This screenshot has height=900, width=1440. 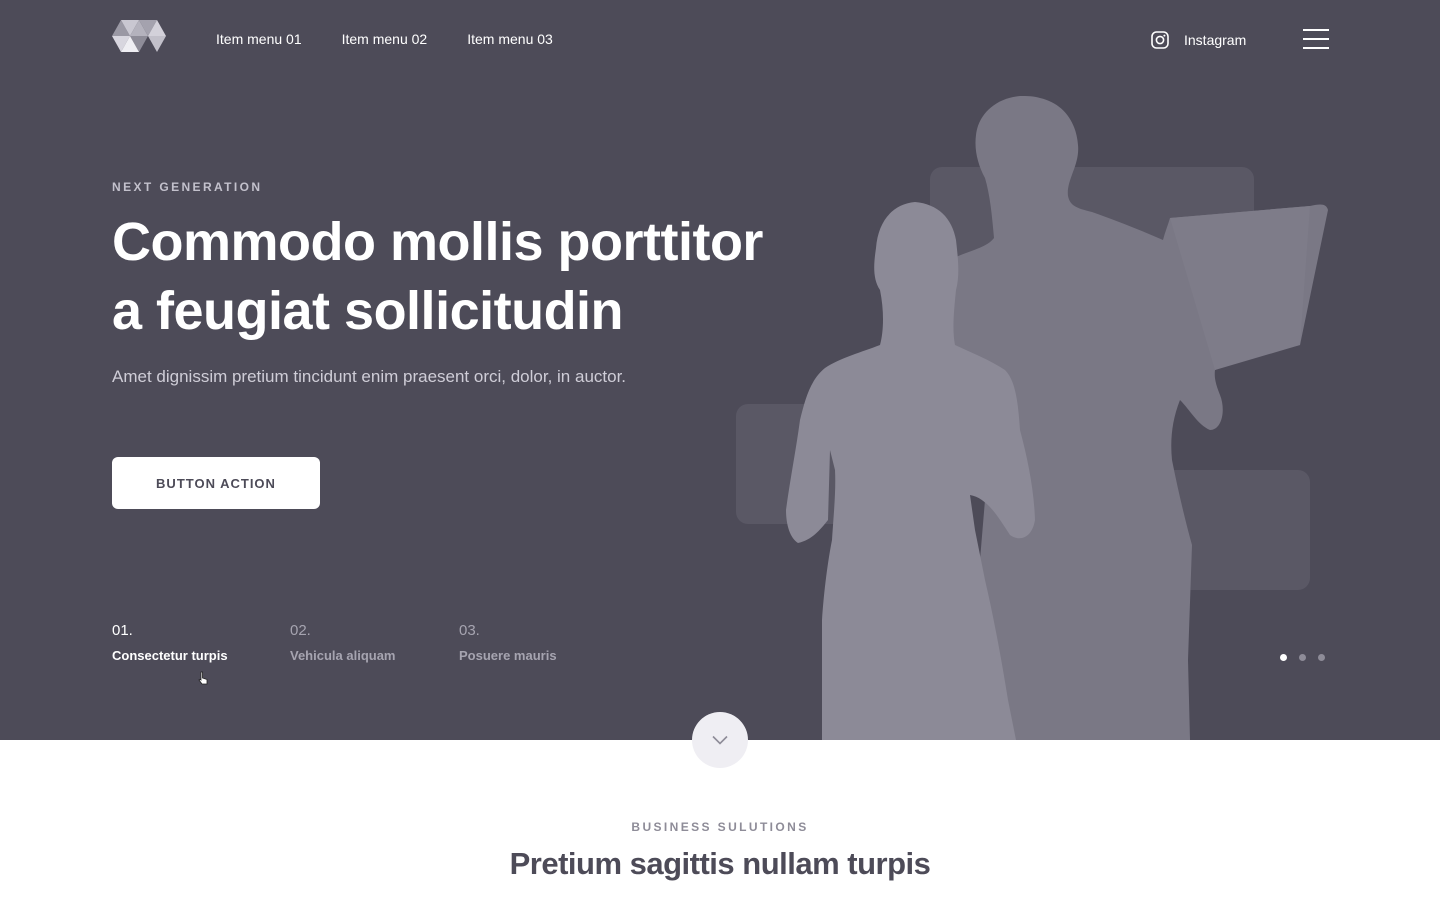 What do you see at coordinates (343, 642) in the screenshot?
I see `slide-tab-02: 02. Vehicula aliquam` at bounding box center [343, 642].